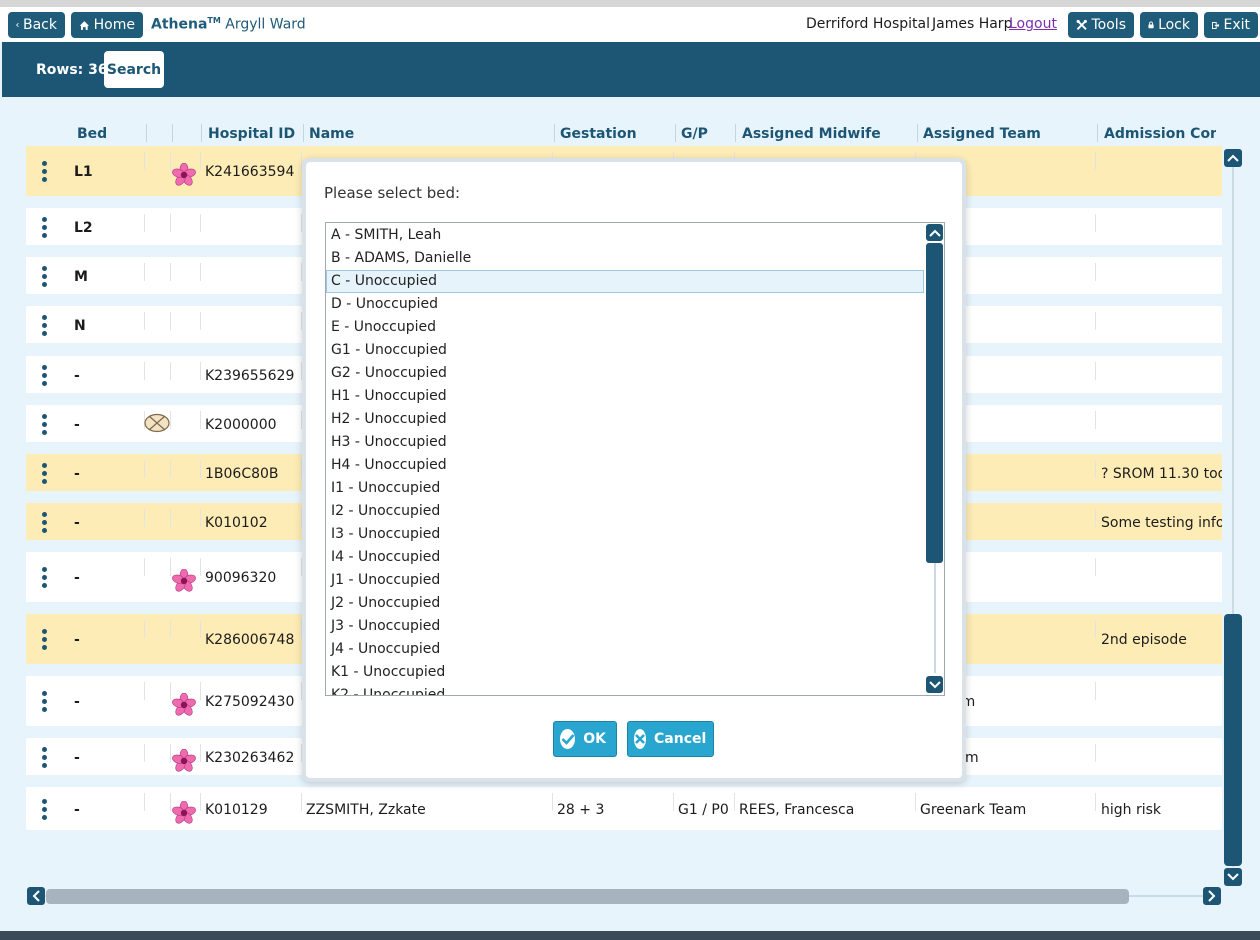 The height and width of the screenshot is (940, 1260). Describe the element at coordinates (625, 689) in the screenshot. I see `bed-option: K2 - Unoccupied` at that location.